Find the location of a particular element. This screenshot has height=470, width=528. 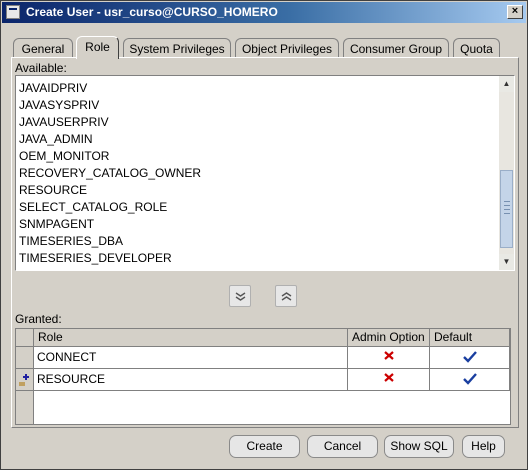

scroll-thumb is located at coordinates (506, 209).